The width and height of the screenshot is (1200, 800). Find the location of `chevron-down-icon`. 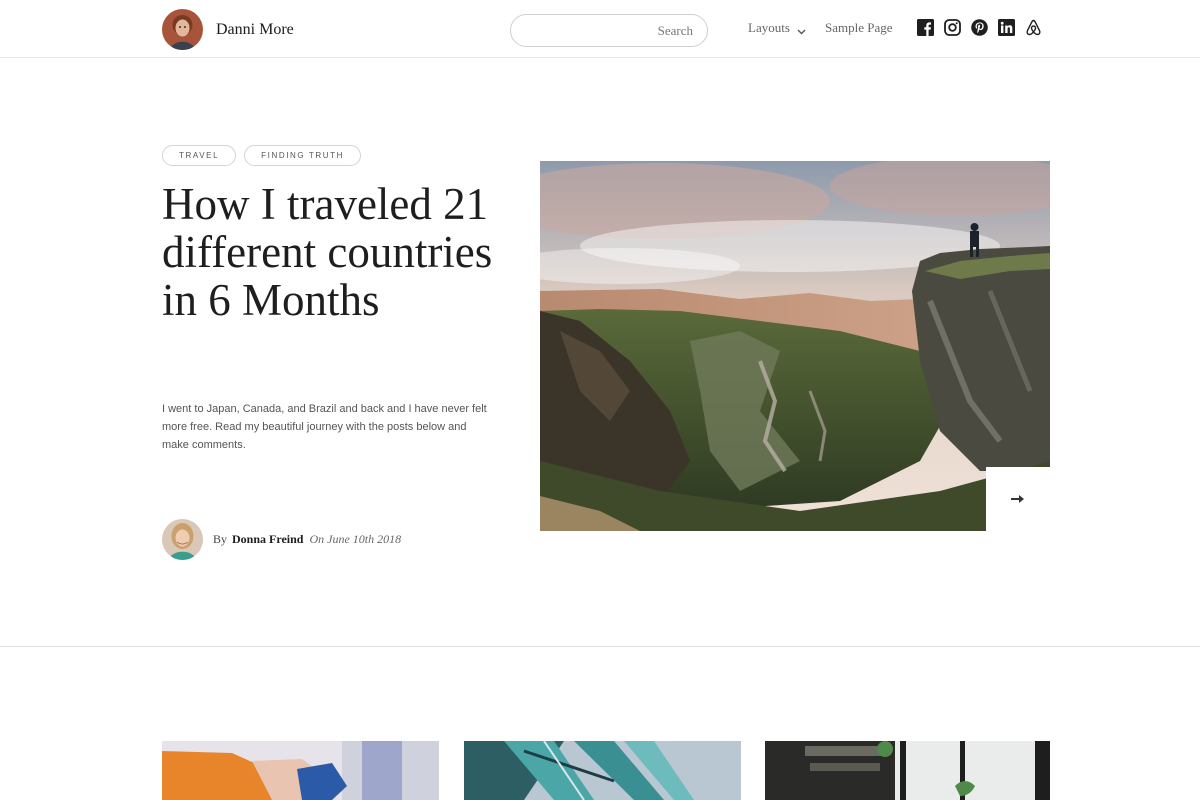

chevron-down-icon is located at coordinates (801, 29).